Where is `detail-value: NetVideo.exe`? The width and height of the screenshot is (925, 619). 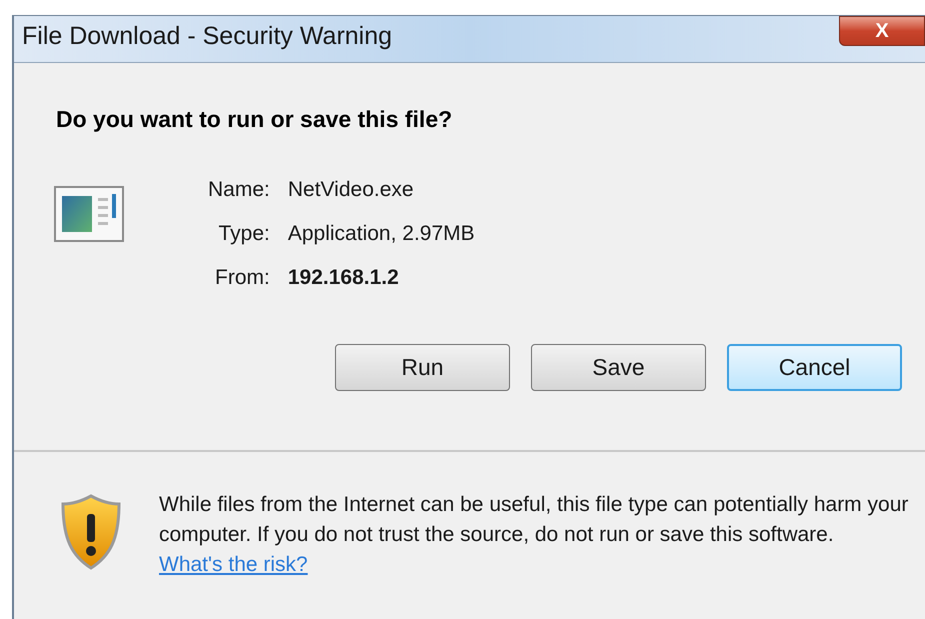
detail-value: NetVideo.exe is located at coordinates (351, 190).